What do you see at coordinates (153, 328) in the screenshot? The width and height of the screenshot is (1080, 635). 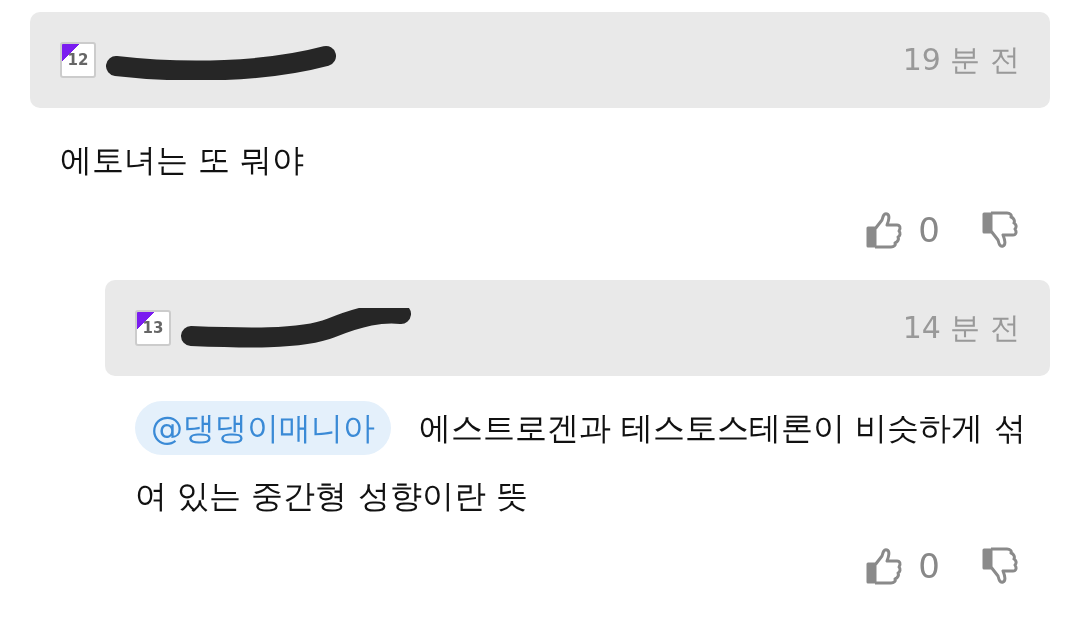 I see `level-badge: 13` at bounding box center [153, 328].